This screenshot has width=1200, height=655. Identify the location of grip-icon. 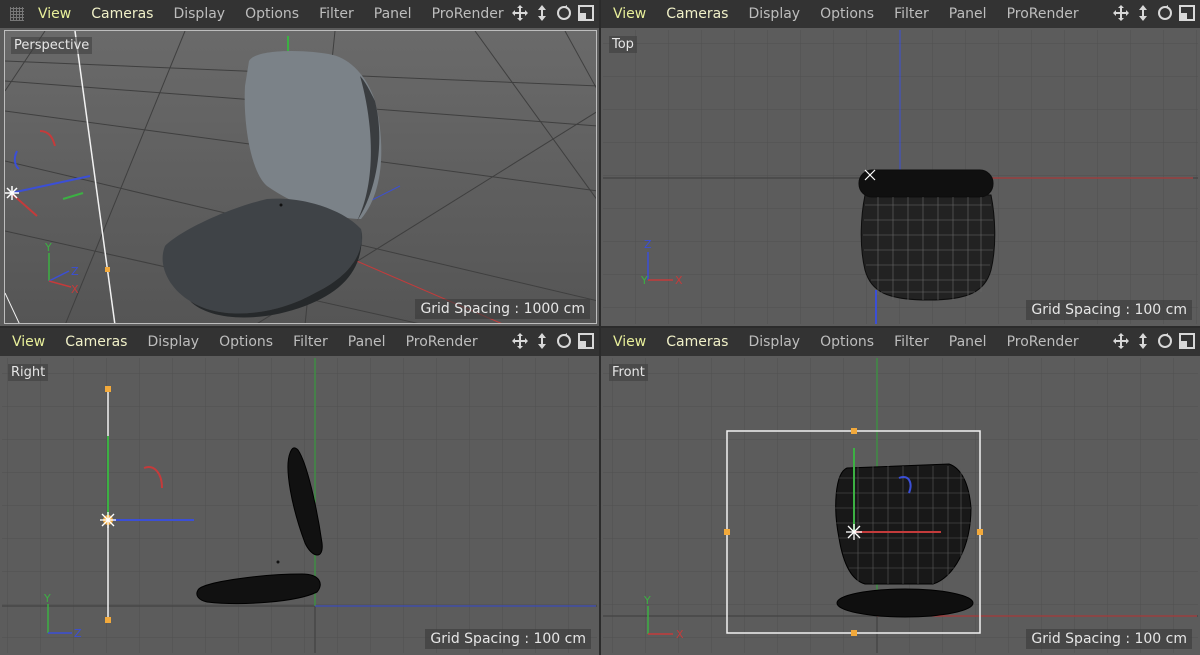
(17, 14).